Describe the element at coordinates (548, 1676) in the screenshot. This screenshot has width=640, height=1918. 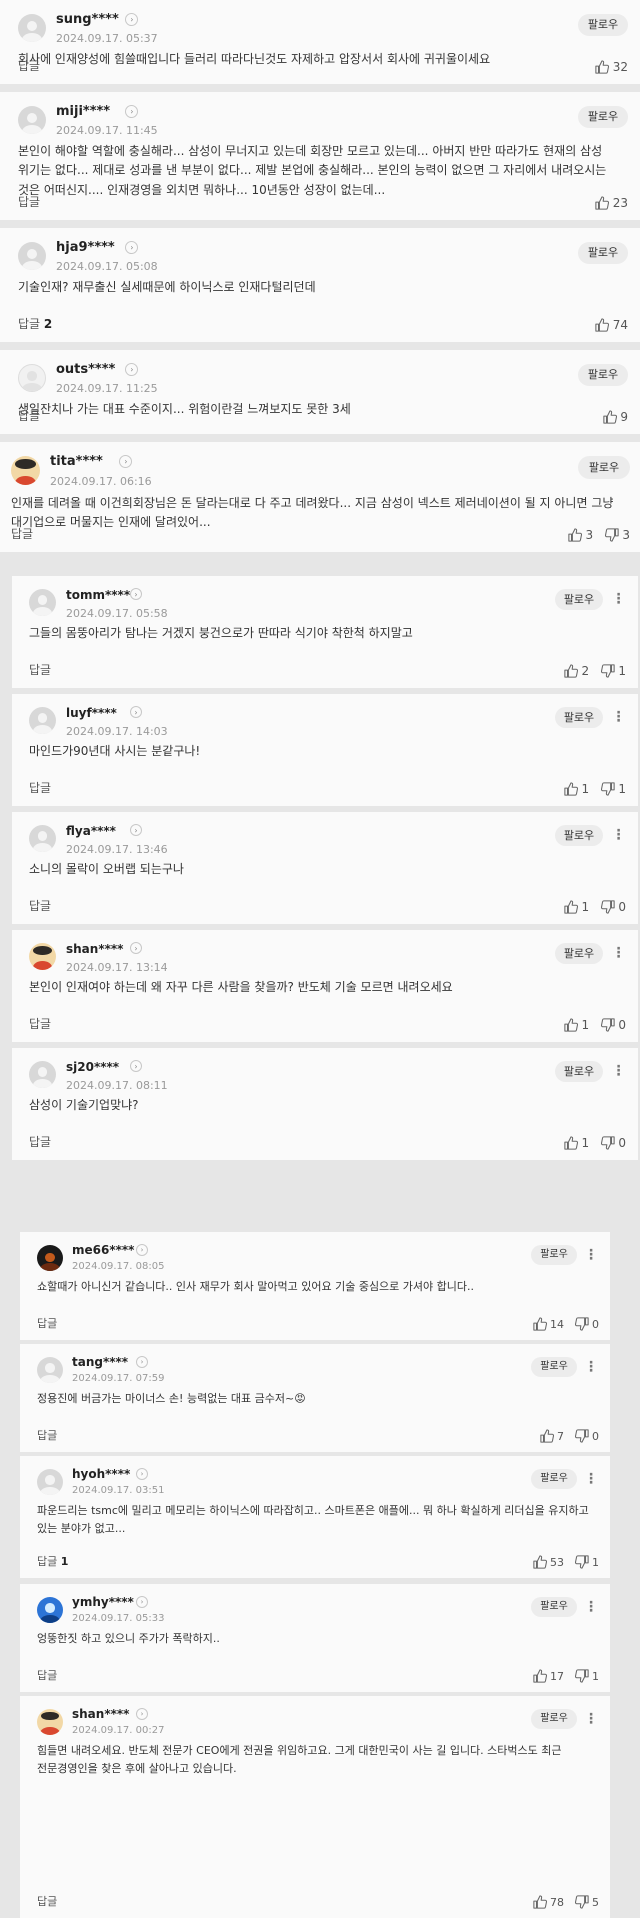
I see `like-button: 17` at that location.